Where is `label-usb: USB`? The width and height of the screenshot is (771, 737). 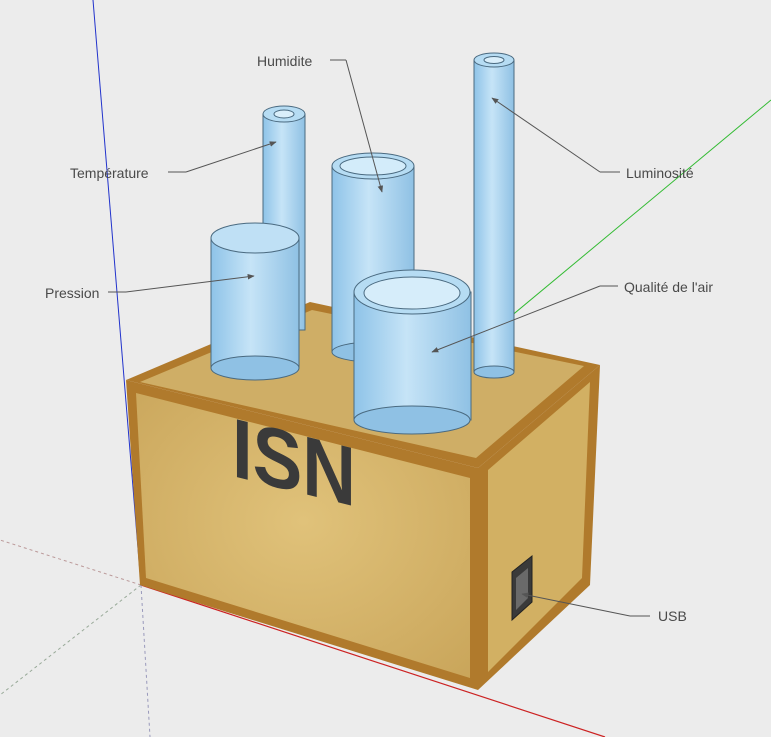
label-usb: USB is located at coordinates (672, 616).